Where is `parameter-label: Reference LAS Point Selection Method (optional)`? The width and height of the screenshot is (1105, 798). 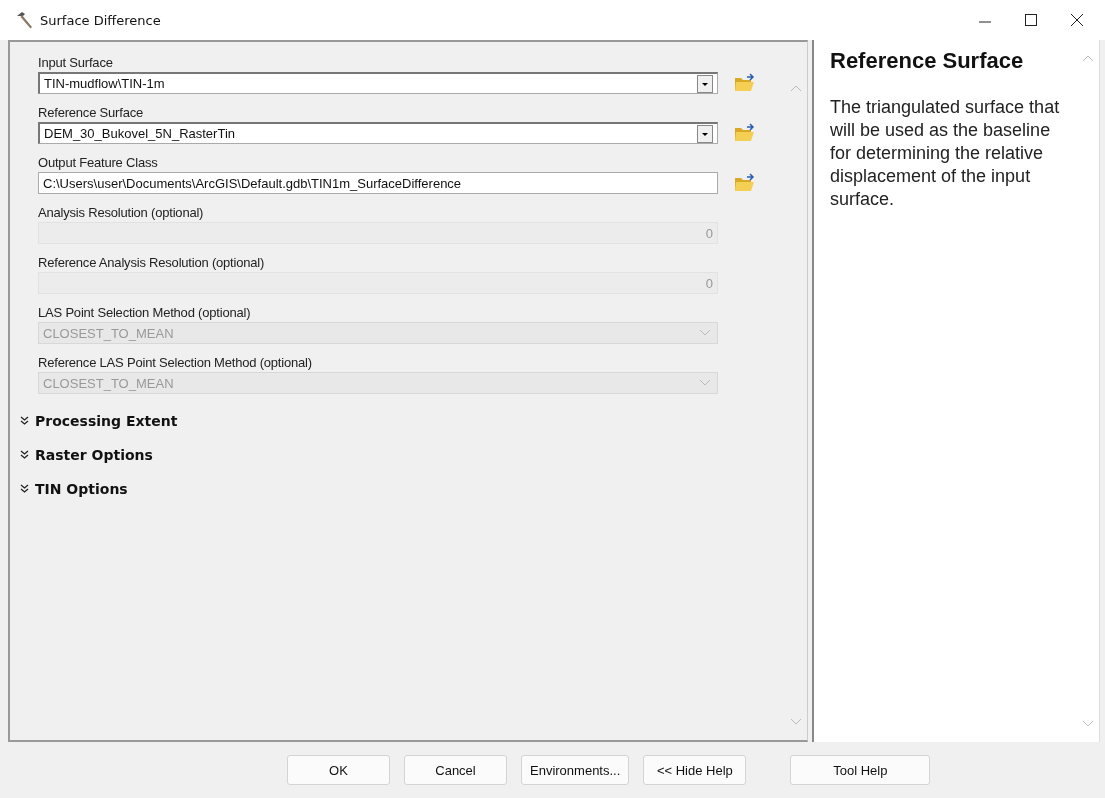 parameter-label: Reference LAS Point Selection Method (optional) is located at coordinates (175, 363).